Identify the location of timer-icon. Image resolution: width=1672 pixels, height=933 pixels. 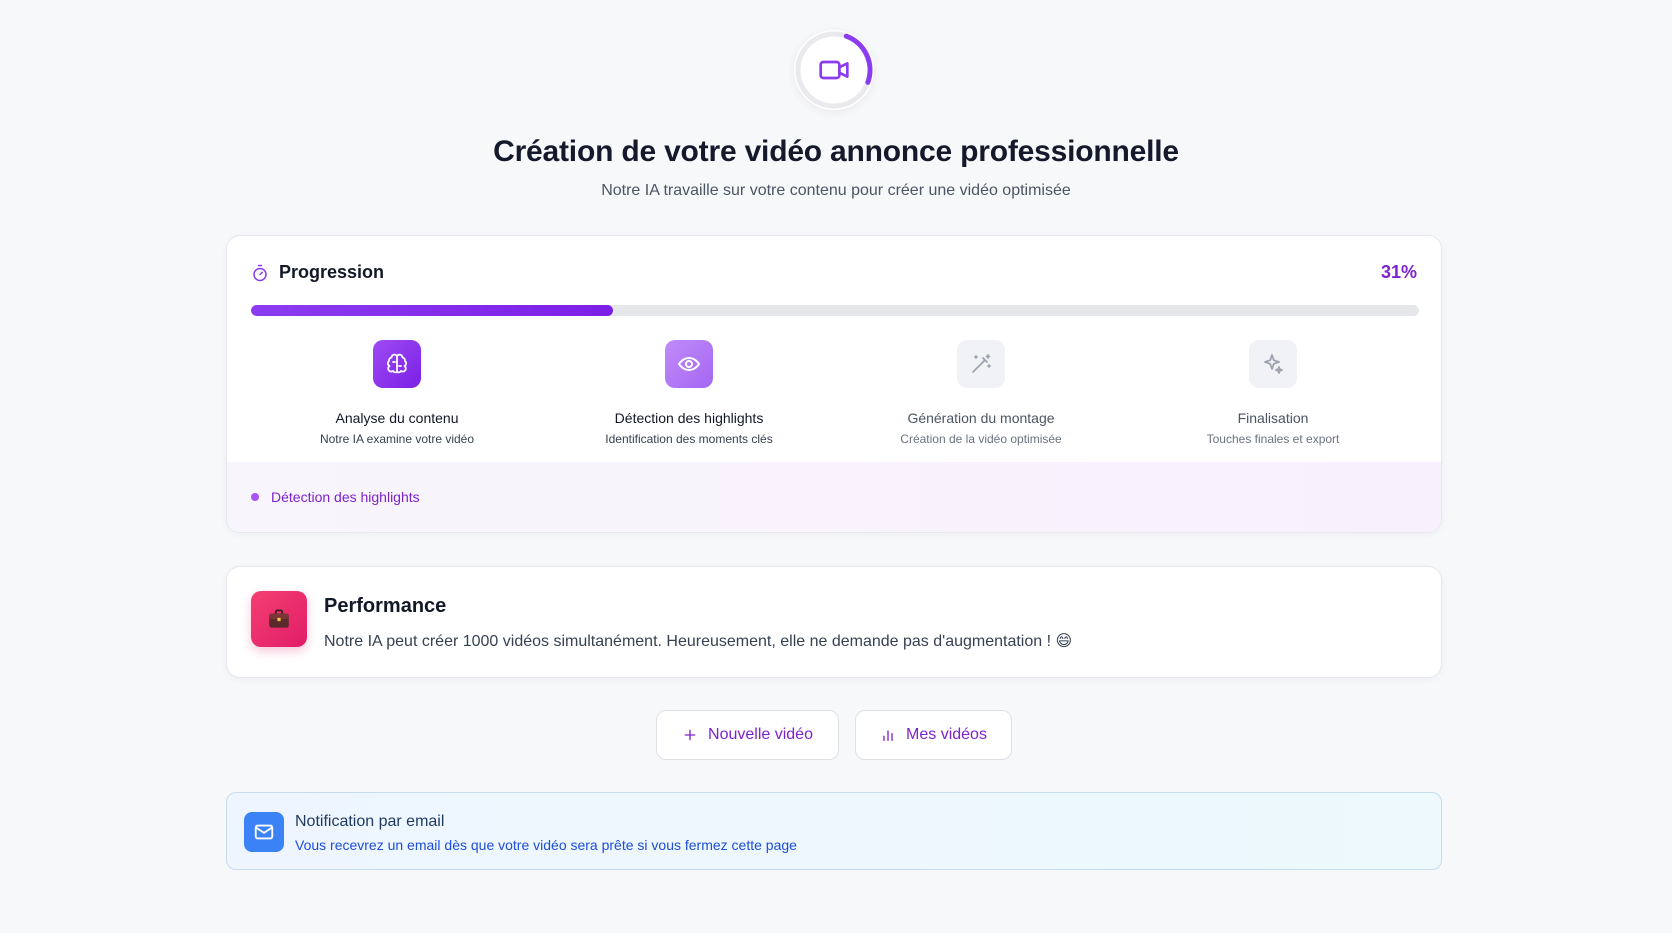
(260, 273).